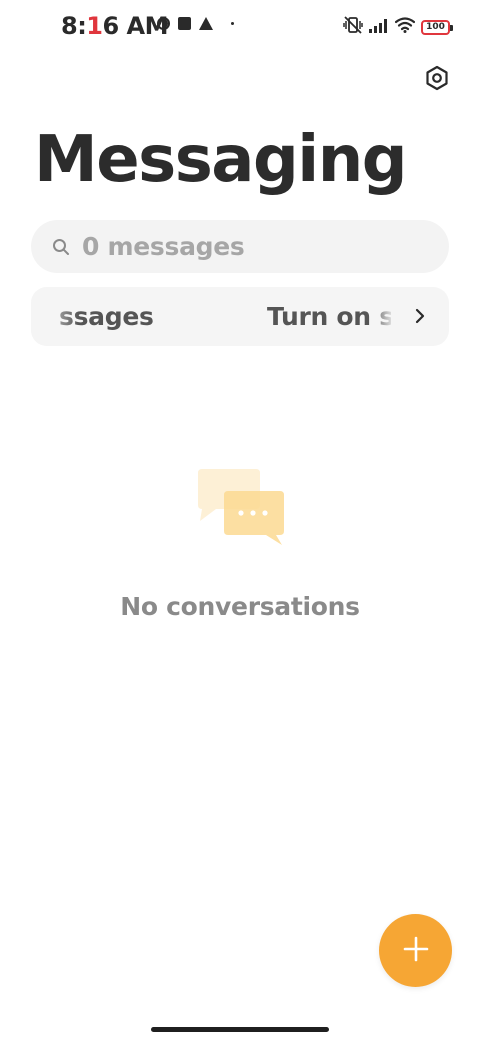 The width and height of the screenshot is (480, 1040). Describe the element at coordinates (94, 26) in the screenshot. I see `status-time-red-digit: 1` at that location.